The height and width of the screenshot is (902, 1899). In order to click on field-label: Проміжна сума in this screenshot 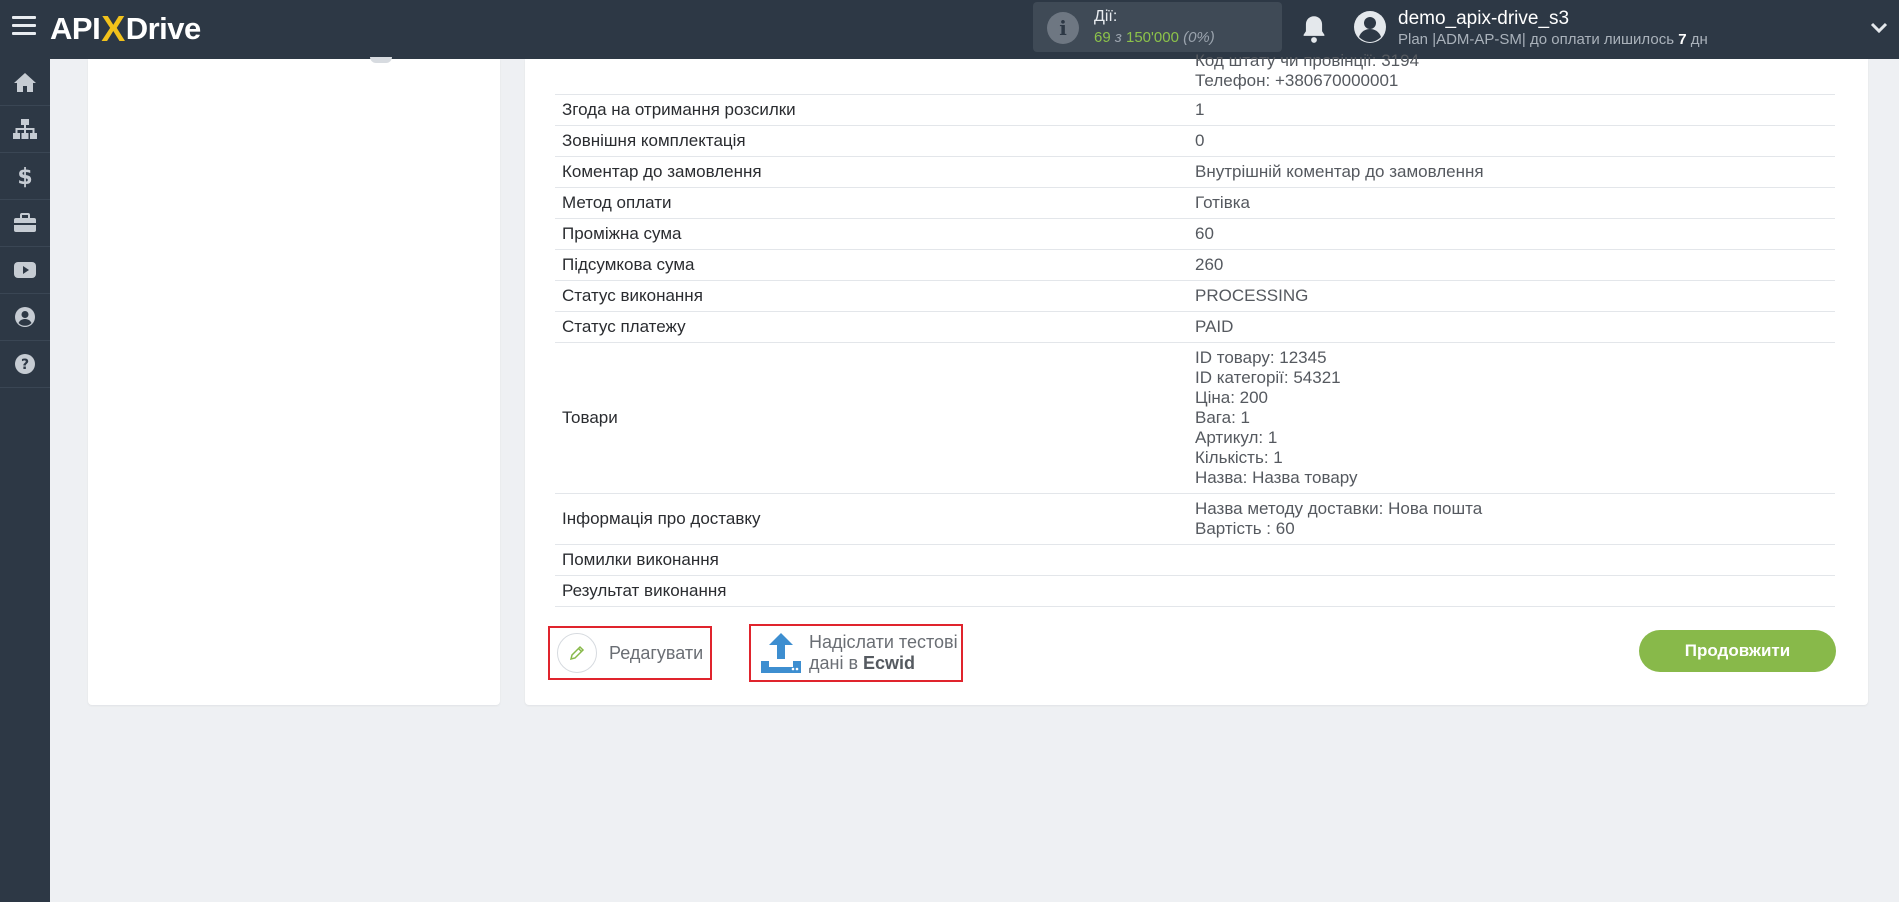, I will do `click(622, 233)`.